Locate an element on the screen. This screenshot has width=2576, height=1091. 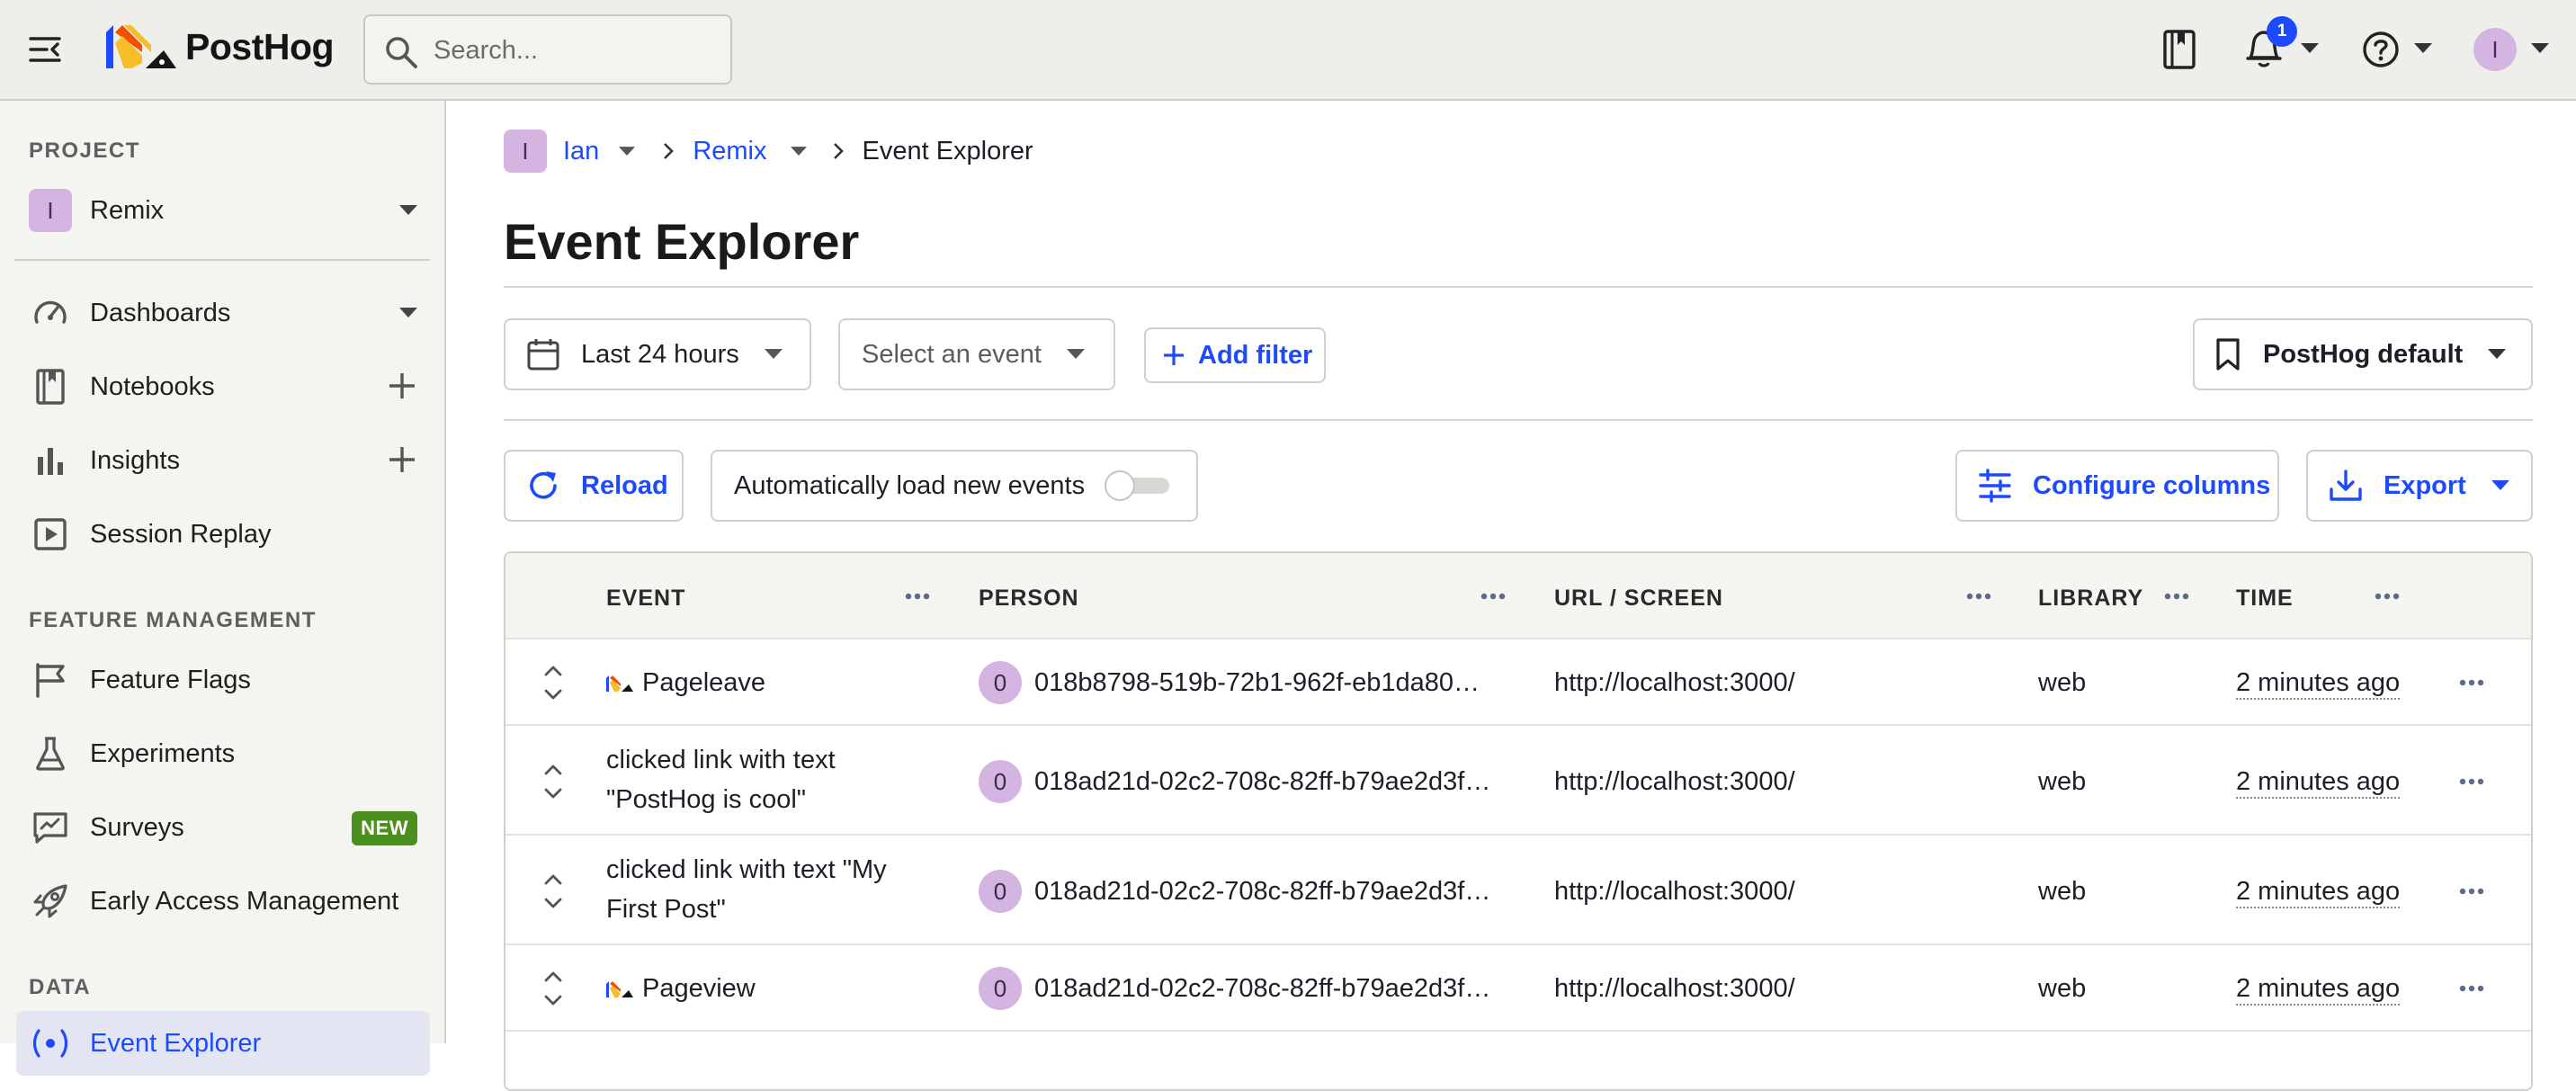
sidebar-item-session-replay: Session Replay is located at coordinates (223, 534).